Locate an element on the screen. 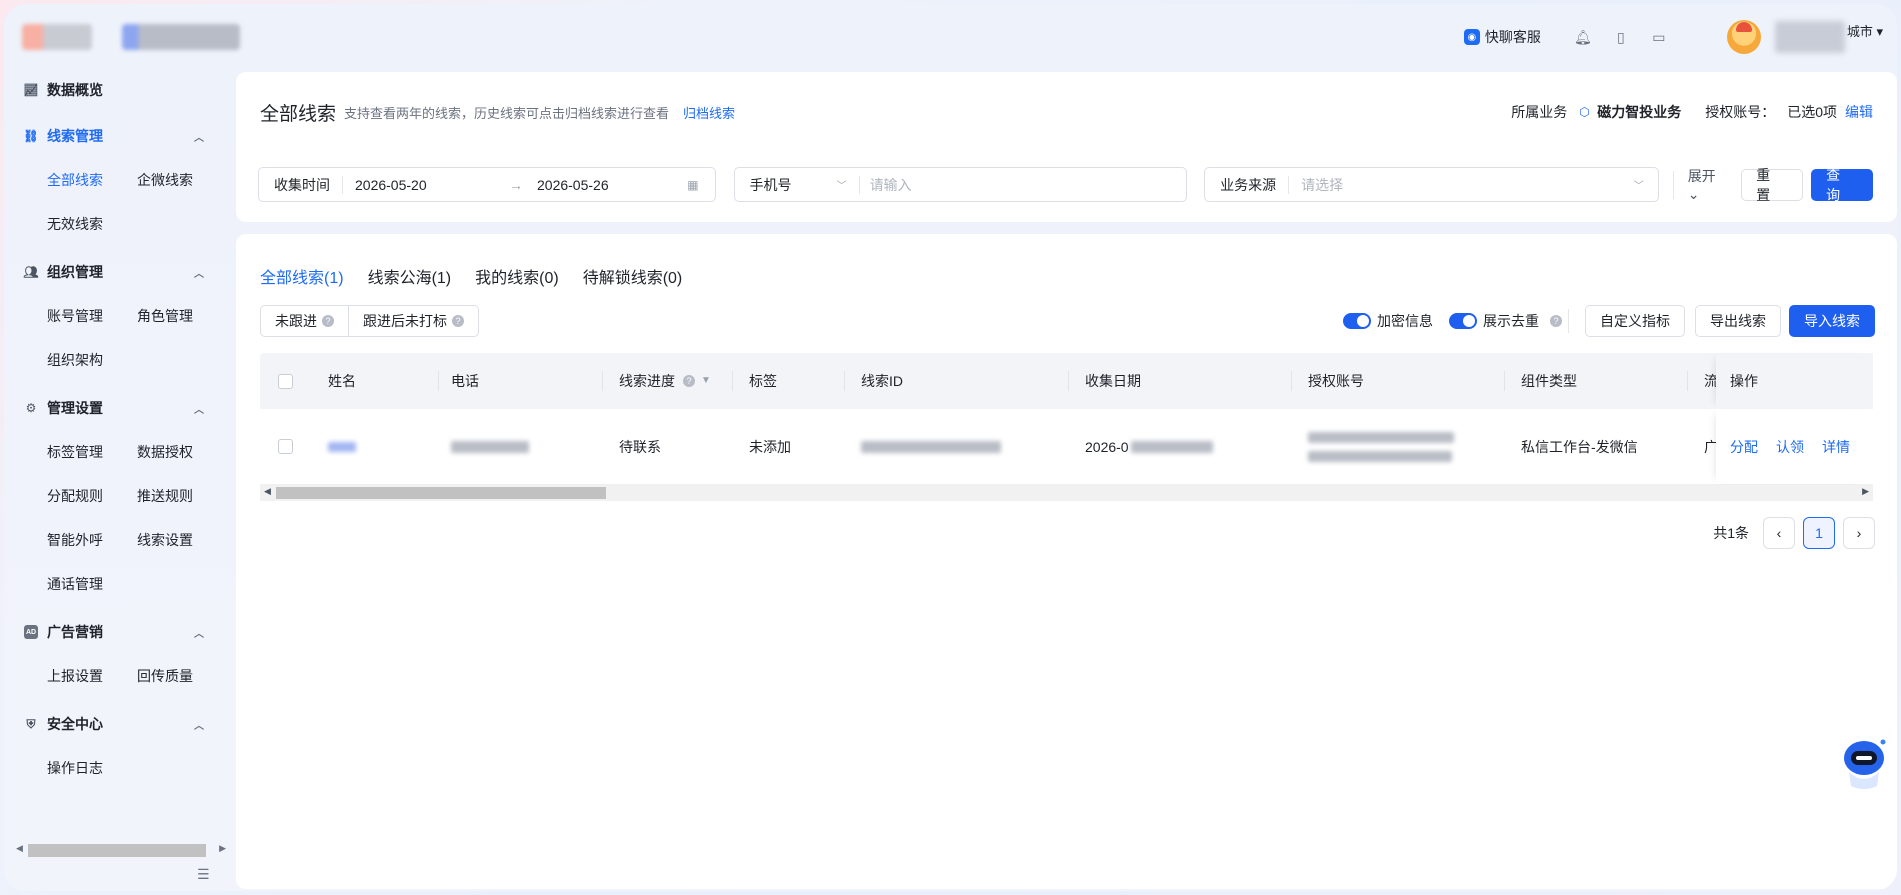  sidebar-item-tags: 标签管理 is located at coordinates (92, 452).